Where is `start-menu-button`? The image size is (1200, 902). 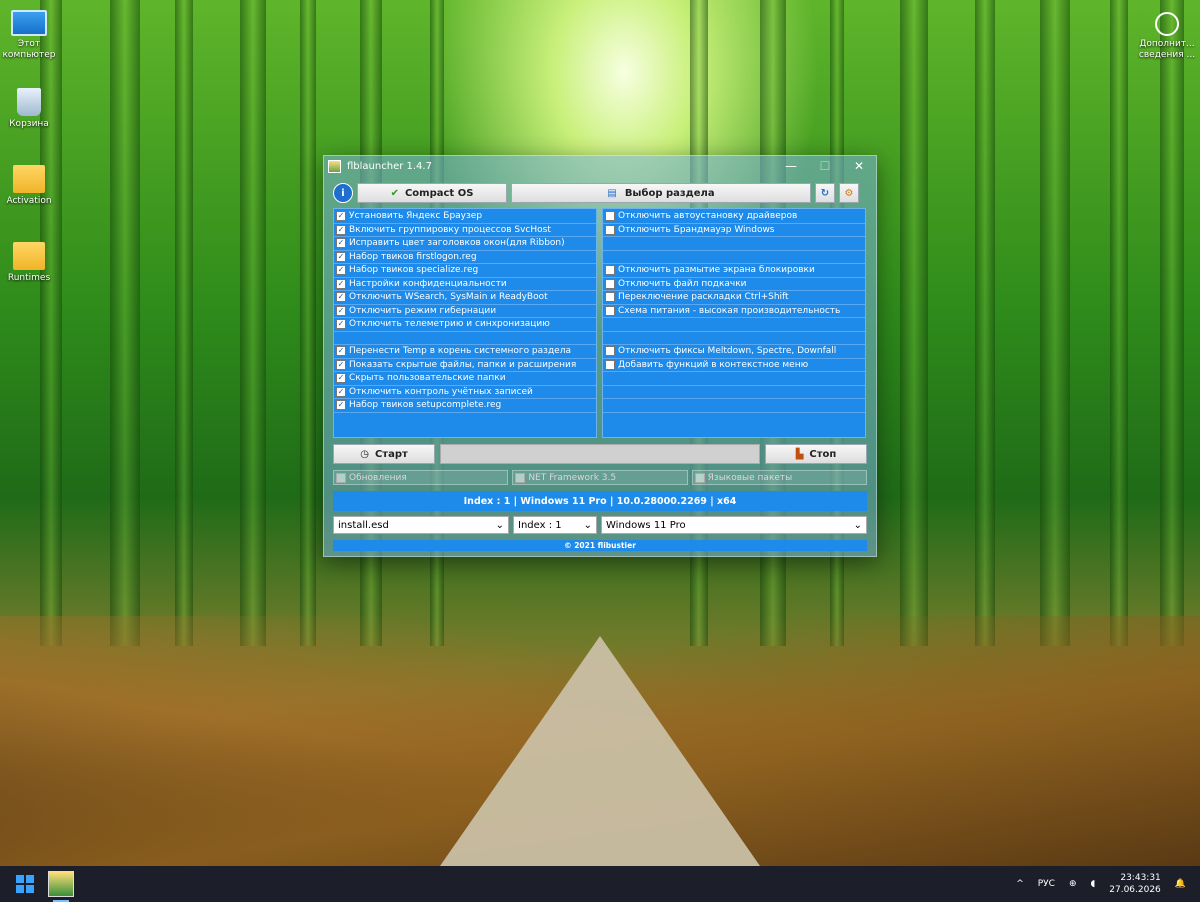 start-menu-button is located at coordinates (25, 884).